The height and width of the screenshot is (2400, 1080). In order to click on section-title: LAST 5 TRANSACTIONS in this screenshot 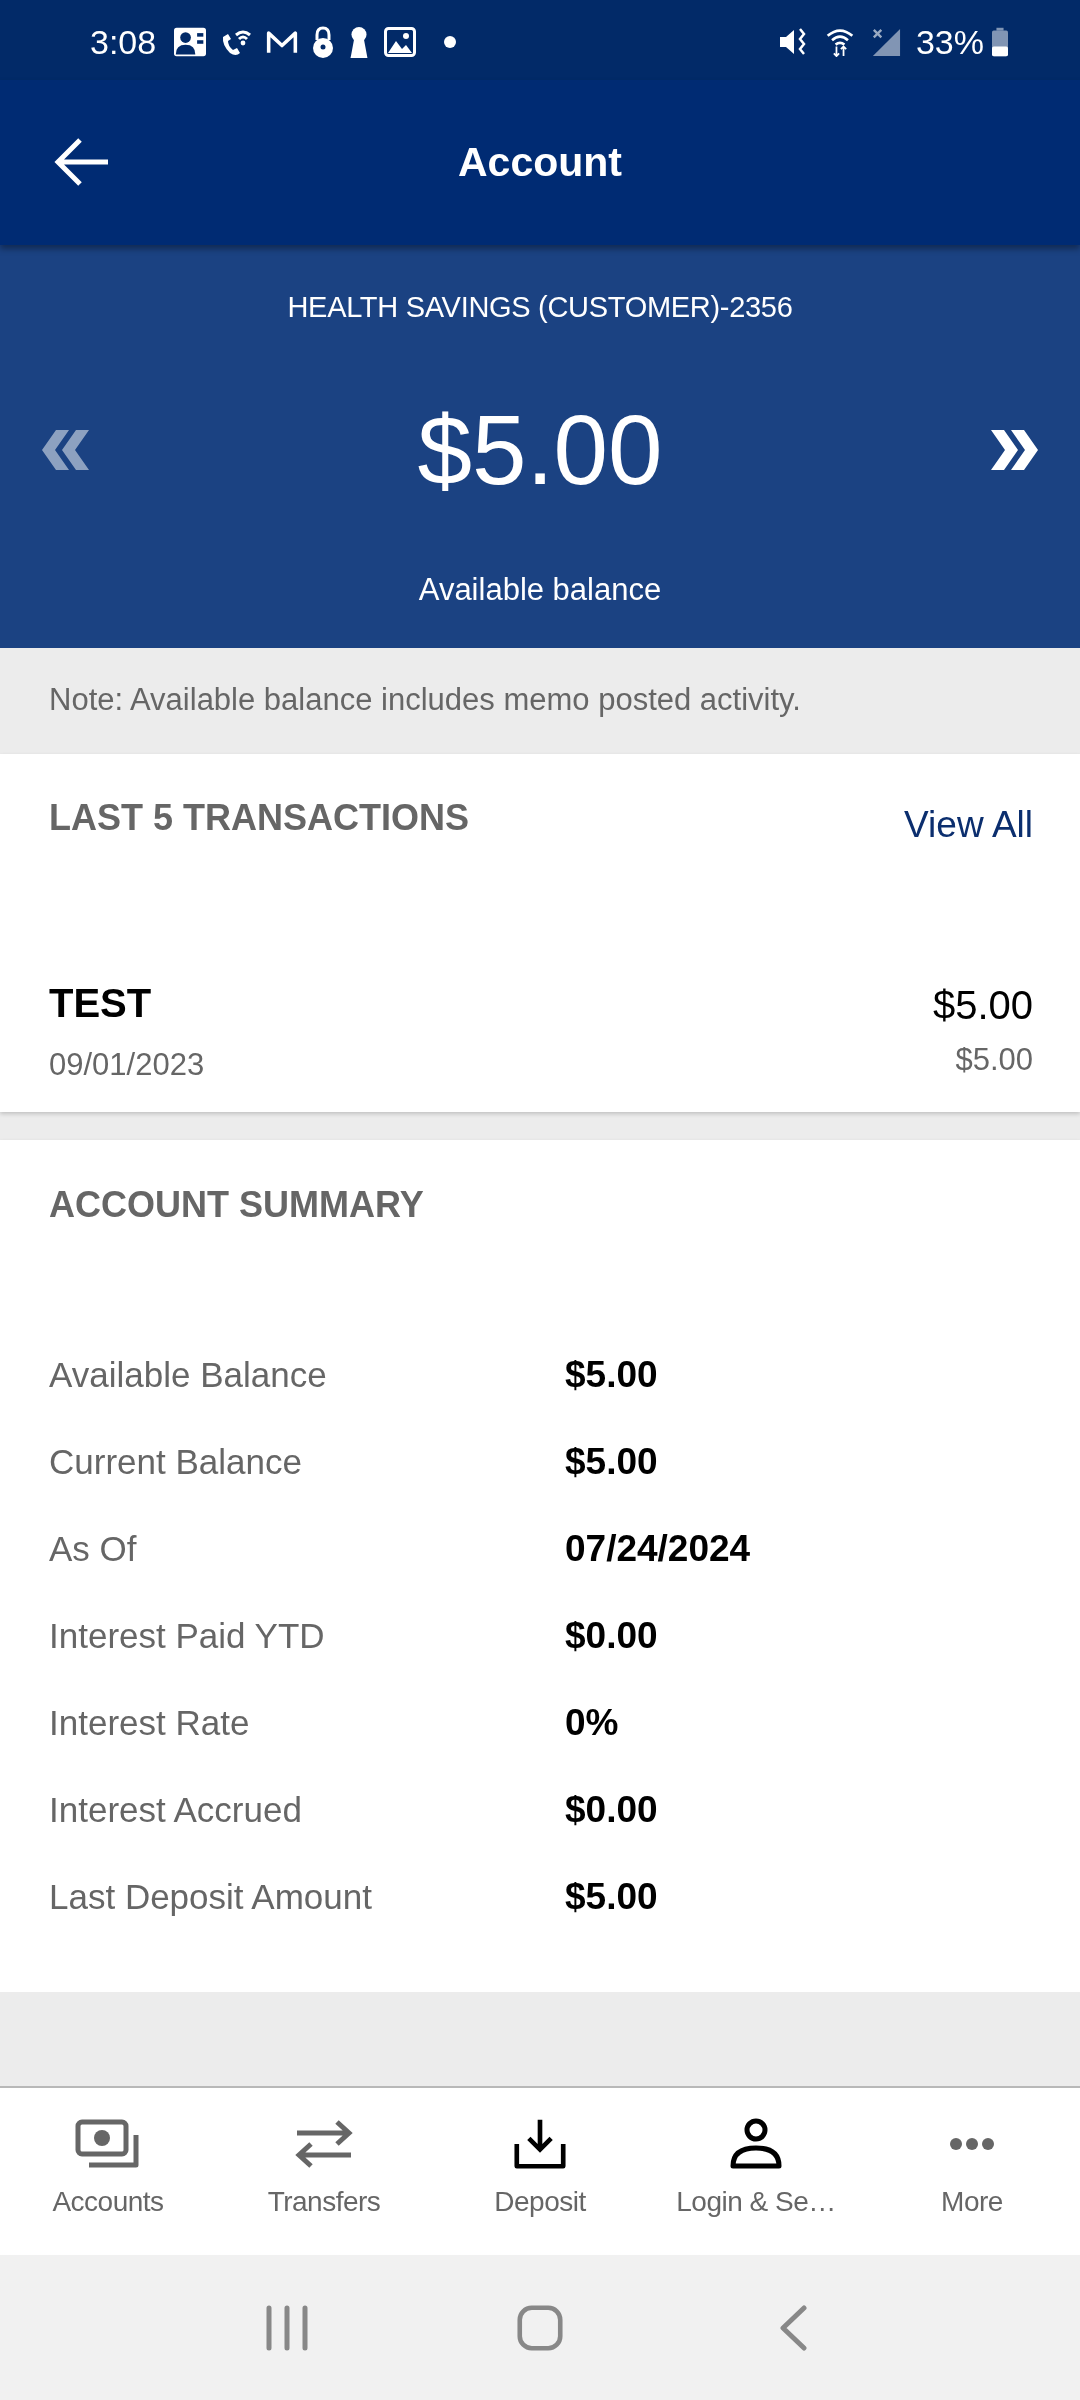, I will do `click(259, 818)`.